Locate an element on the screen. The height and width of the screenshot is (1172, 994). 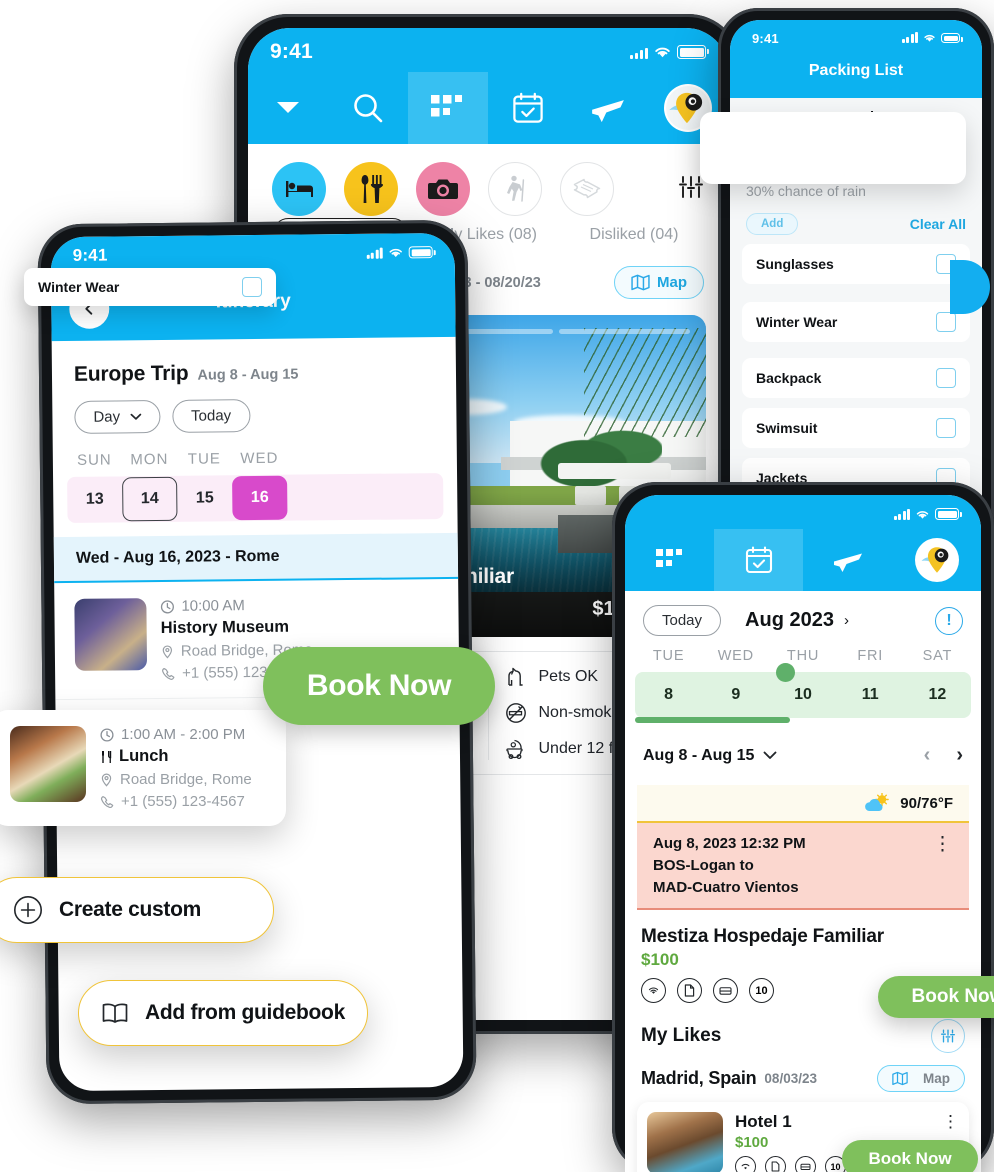
hotel-price: $100 is located at coordinates (660, 960).